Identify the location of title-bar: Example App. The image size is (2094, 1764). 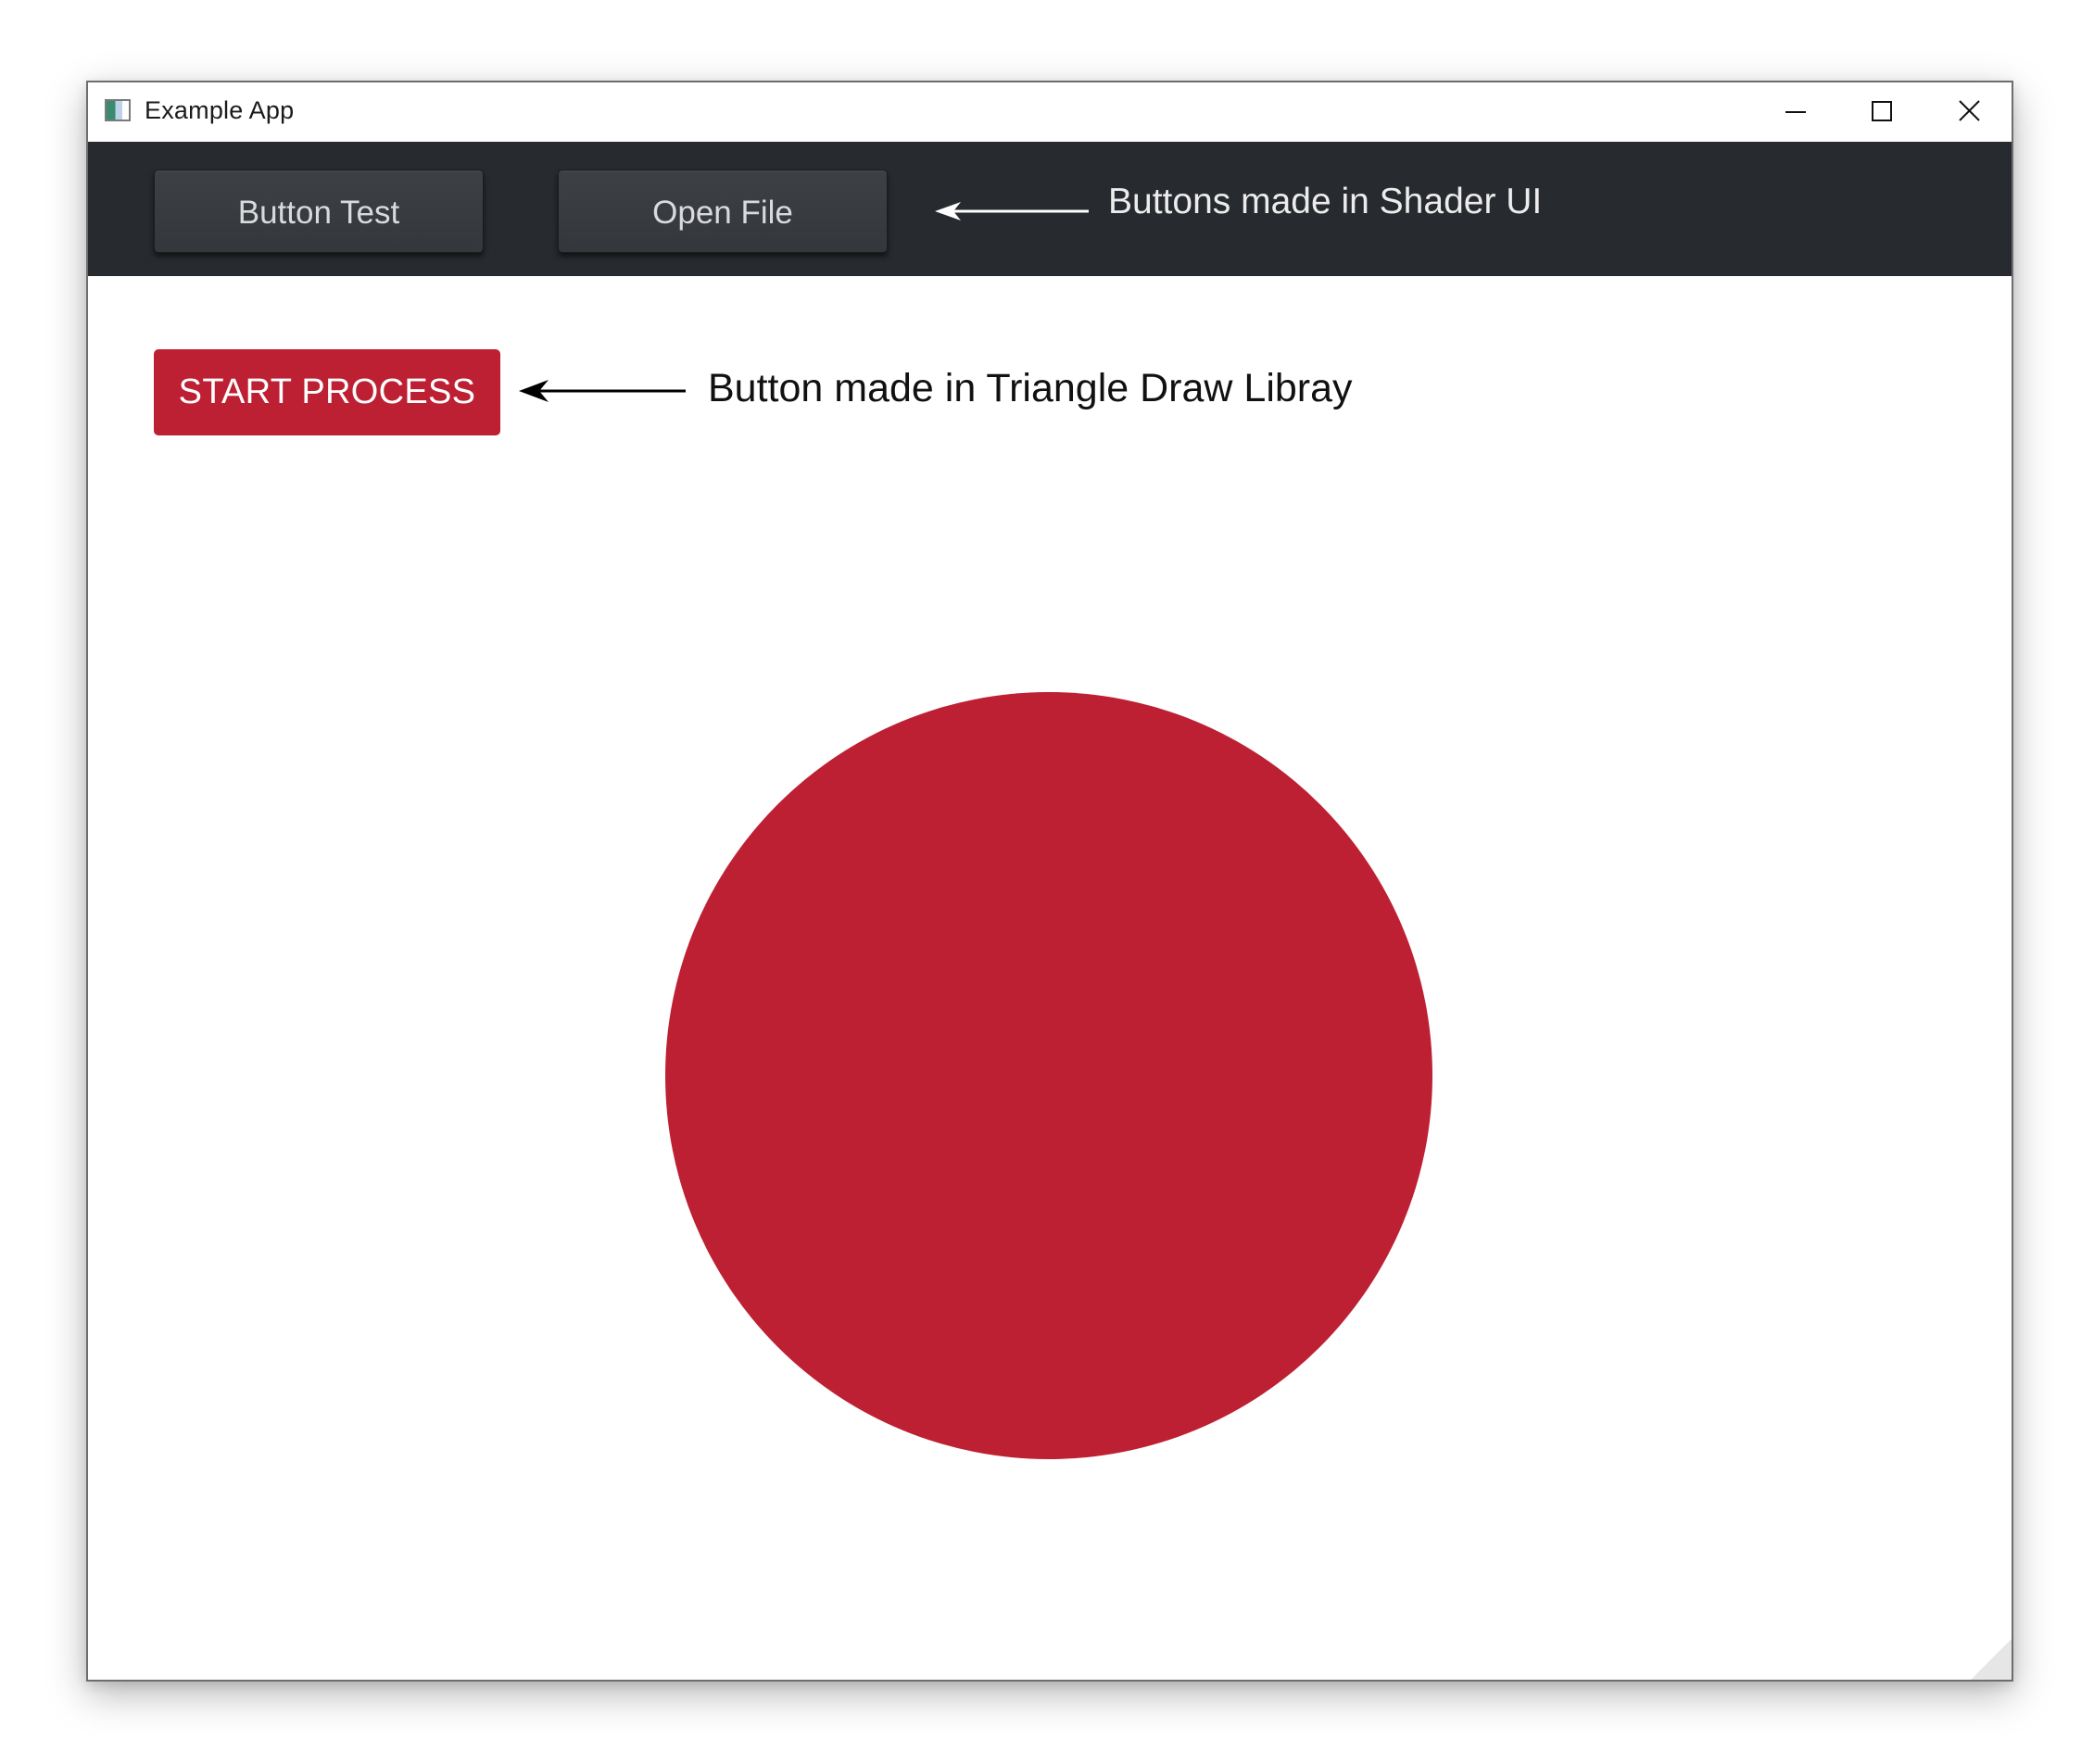
(1050, 112).